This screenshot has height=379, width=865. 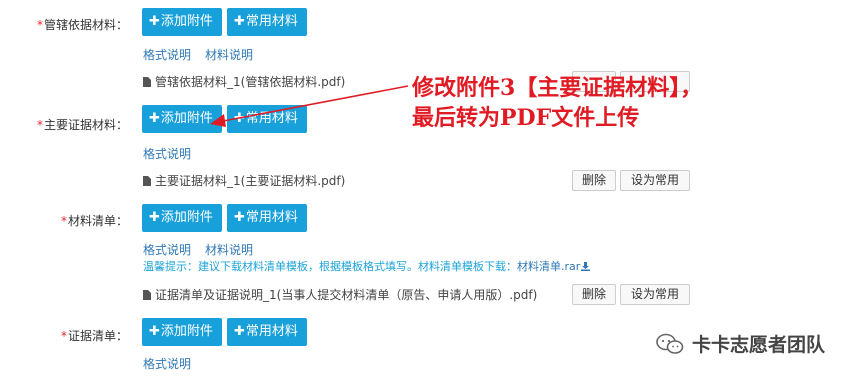 I want to click on annotation-arrow, so click(x=309, y=106).